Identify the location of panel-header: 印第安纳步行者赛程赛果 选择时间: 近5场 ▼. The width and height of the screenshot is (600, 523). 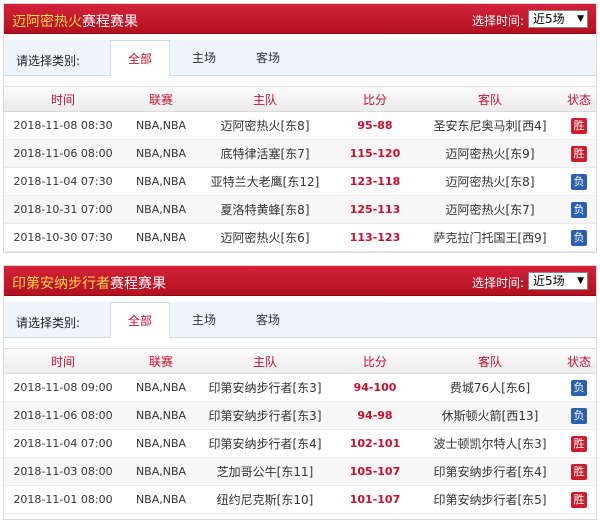
(300, 281).